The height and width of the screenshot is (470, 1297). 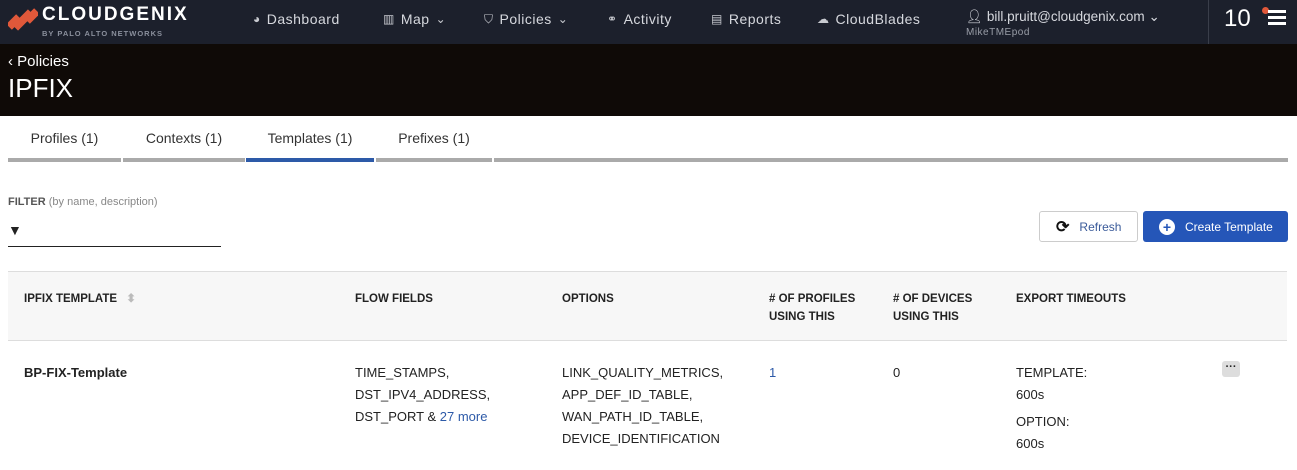 I want to click on nav-dashboard: ◕ Dashboard, so click(x=296, y=19).